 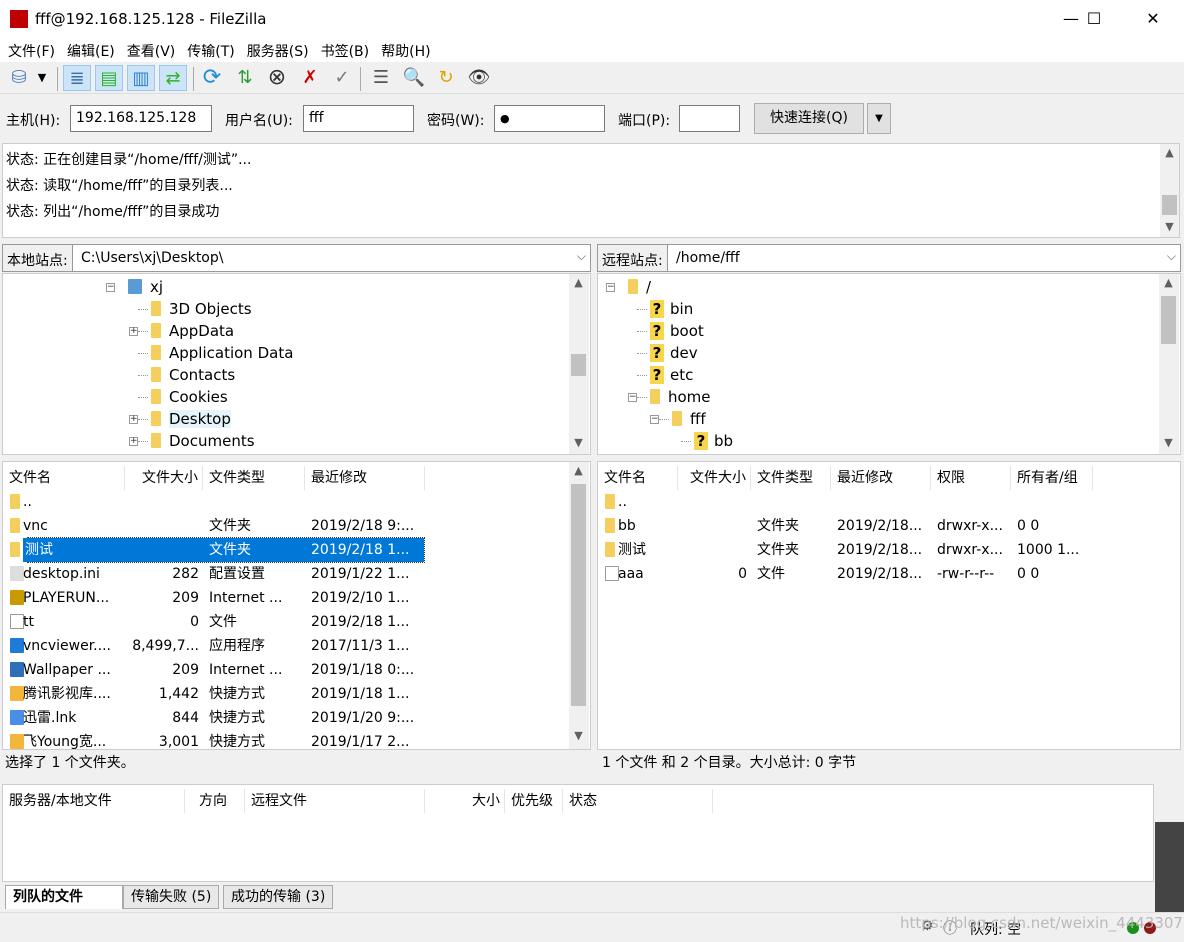 What do you see at coordinates (365, 478) in the screenshot?
I see `local-header-modified: 最近修改` at bounding box center [365, 478].